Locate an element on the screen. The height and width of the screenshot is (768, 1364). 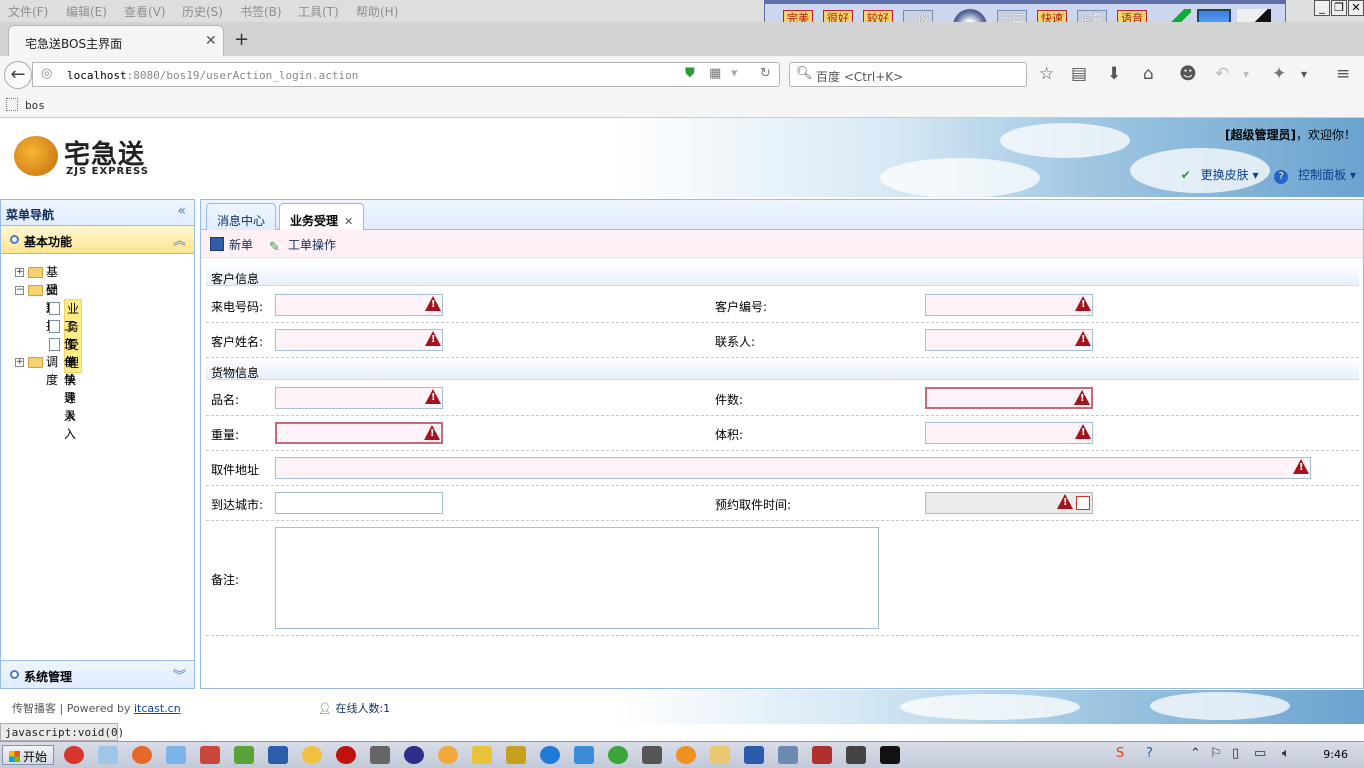
tree-node-import: 工作单导入 is located at coordinates (62, 379).